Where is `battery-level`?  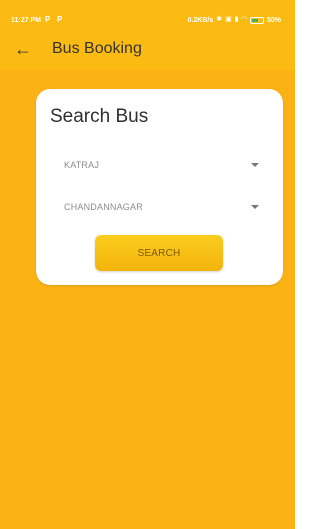
battery-level is located at coordinates (254, 20).